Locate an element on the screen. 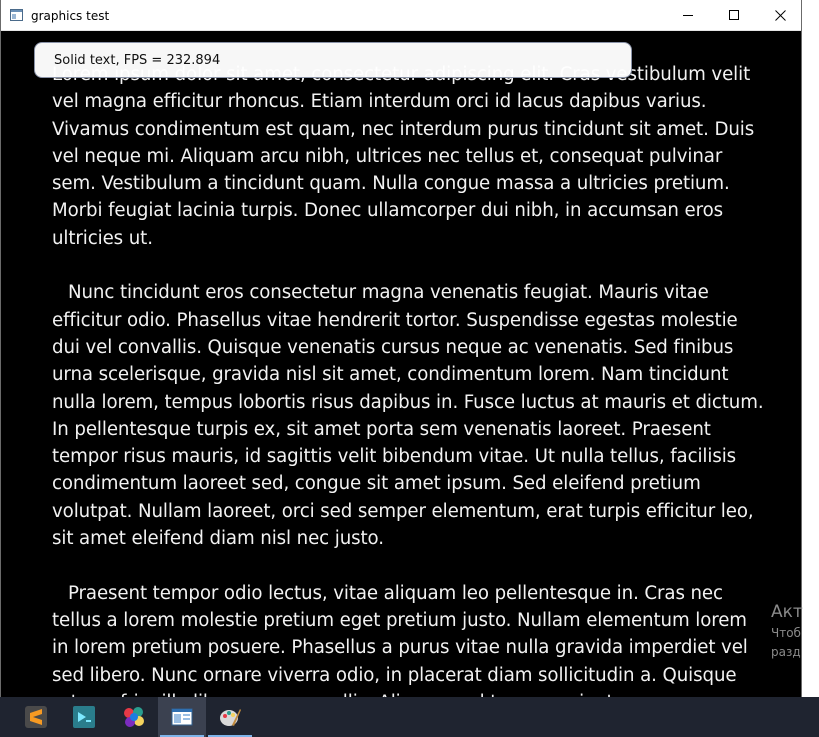 The image size is (819, 737). minimize-icon is located at coordinates (688, 15).